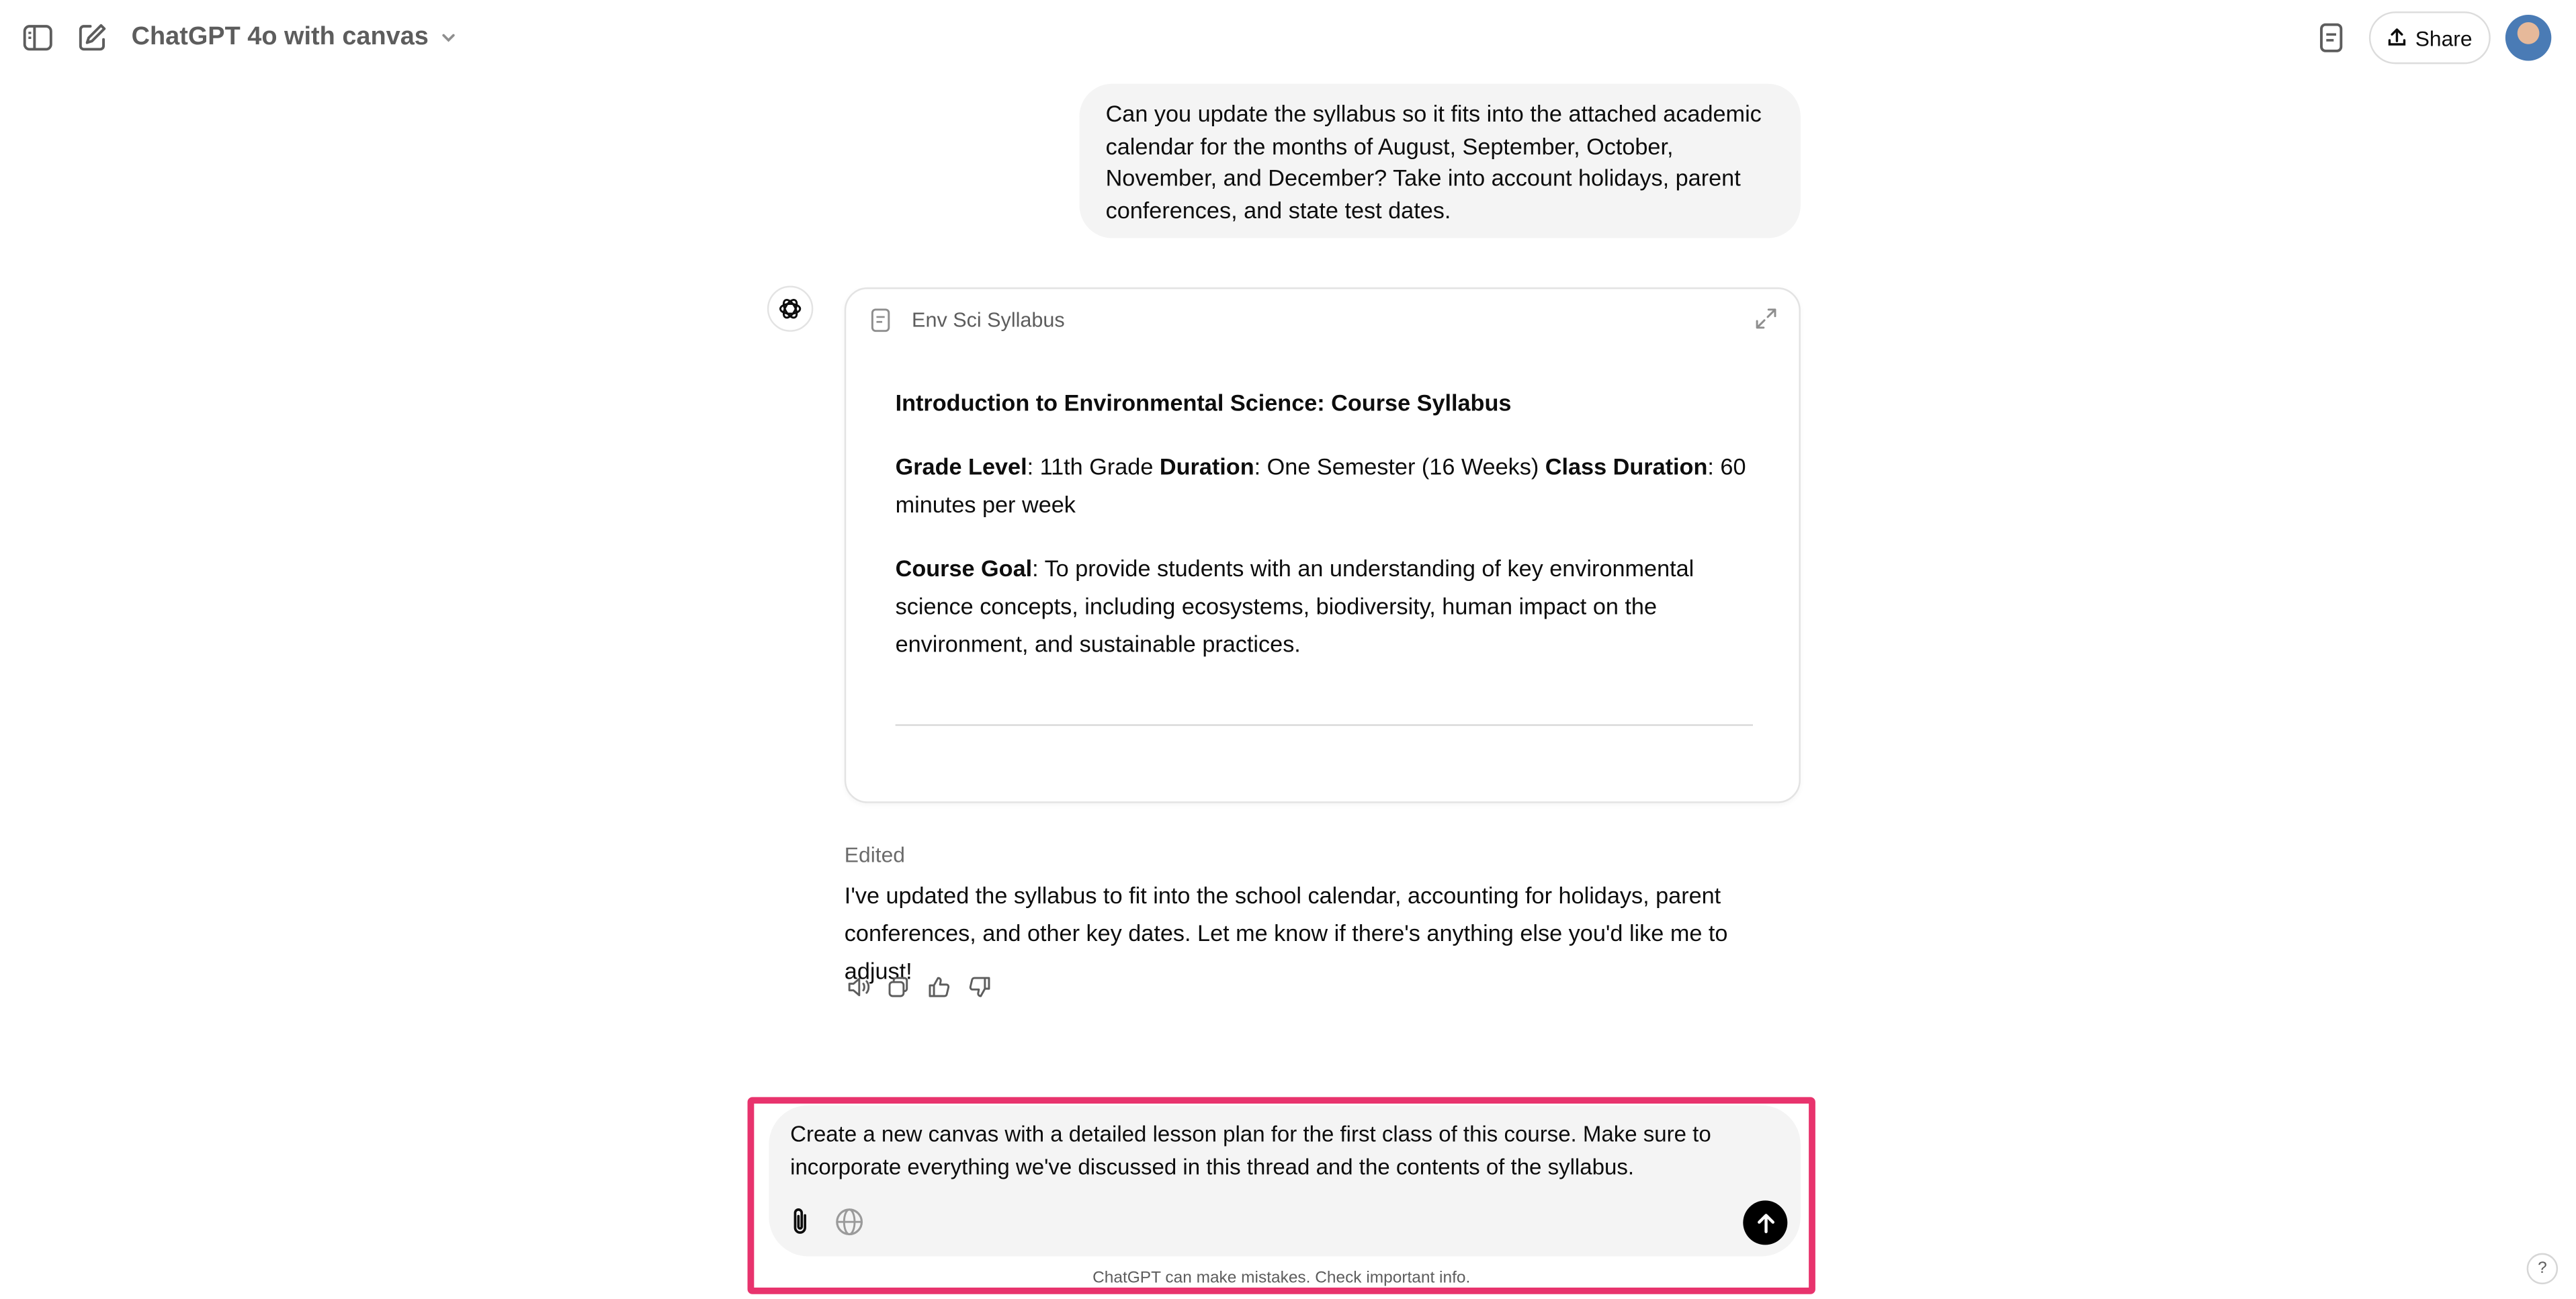 The height and width of the screenshot is (1299, 2576). Describe the element at coordinates (988, 320) in the screenshot. I see `canvas-title: Env Sci Syllabus` at that location.